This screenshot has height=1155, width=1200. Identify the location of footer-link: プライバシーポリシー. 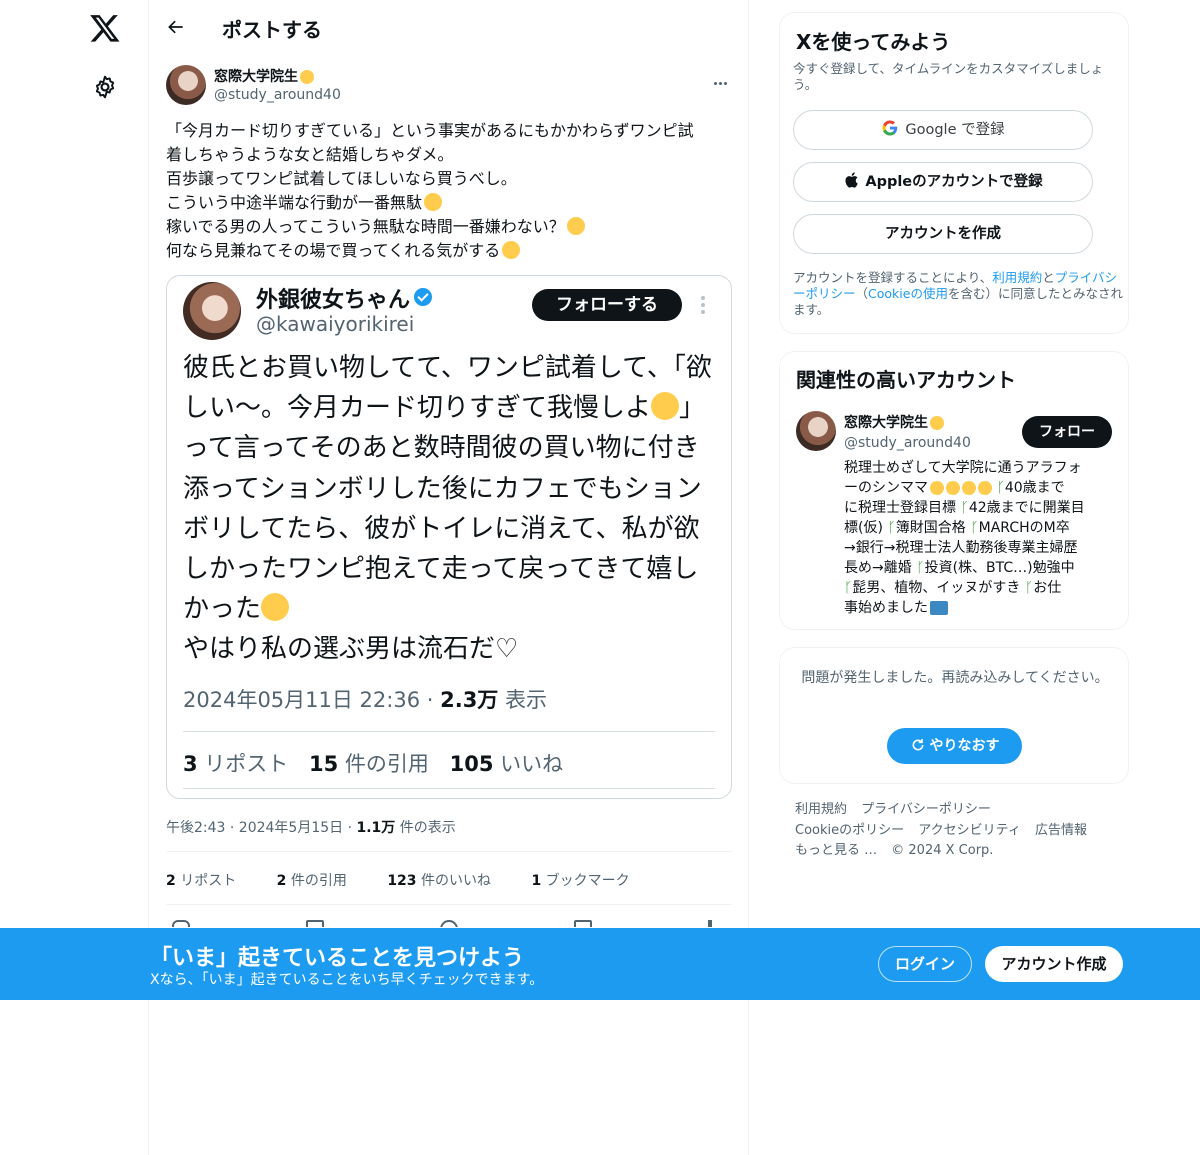
(926, 809).